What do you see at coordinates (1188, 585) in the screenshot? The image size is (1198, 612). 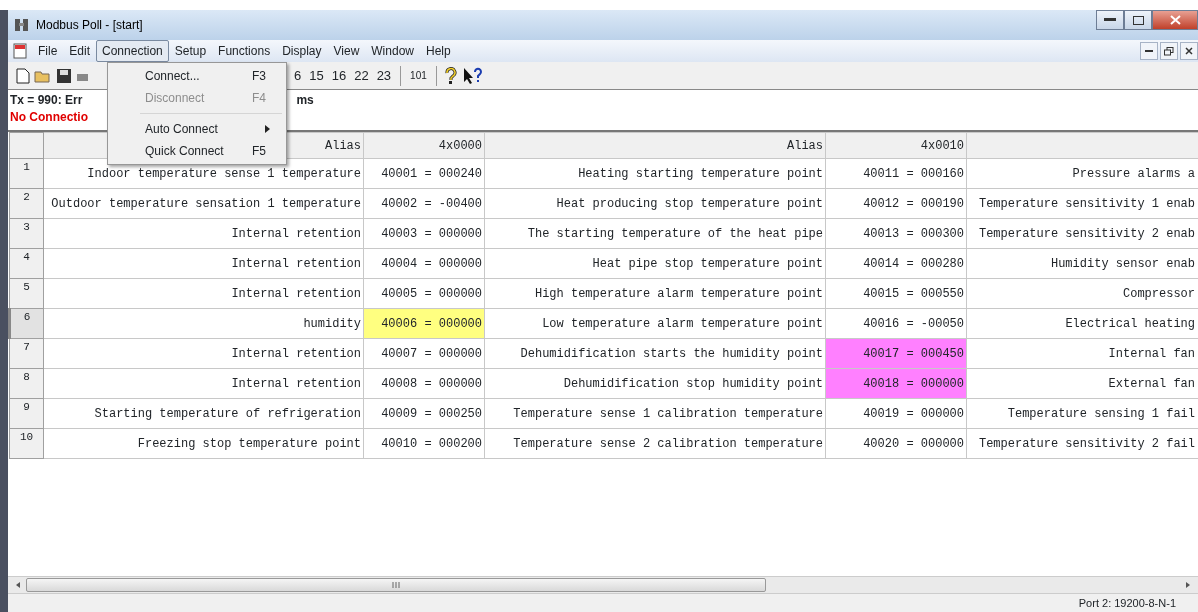 I see `scroll-right-icon` at bounding box center [1188, 585].